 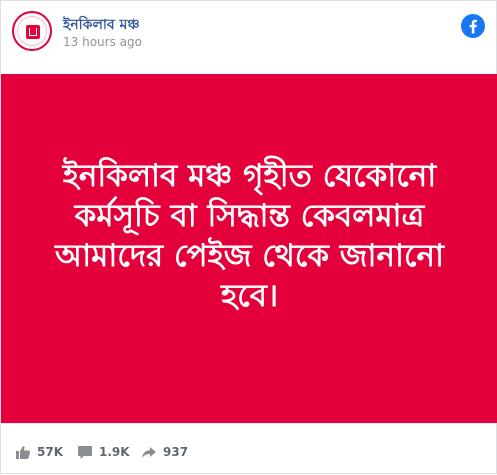 I want to click on comments-stat: 1.9K, so click(x=103, y=452).